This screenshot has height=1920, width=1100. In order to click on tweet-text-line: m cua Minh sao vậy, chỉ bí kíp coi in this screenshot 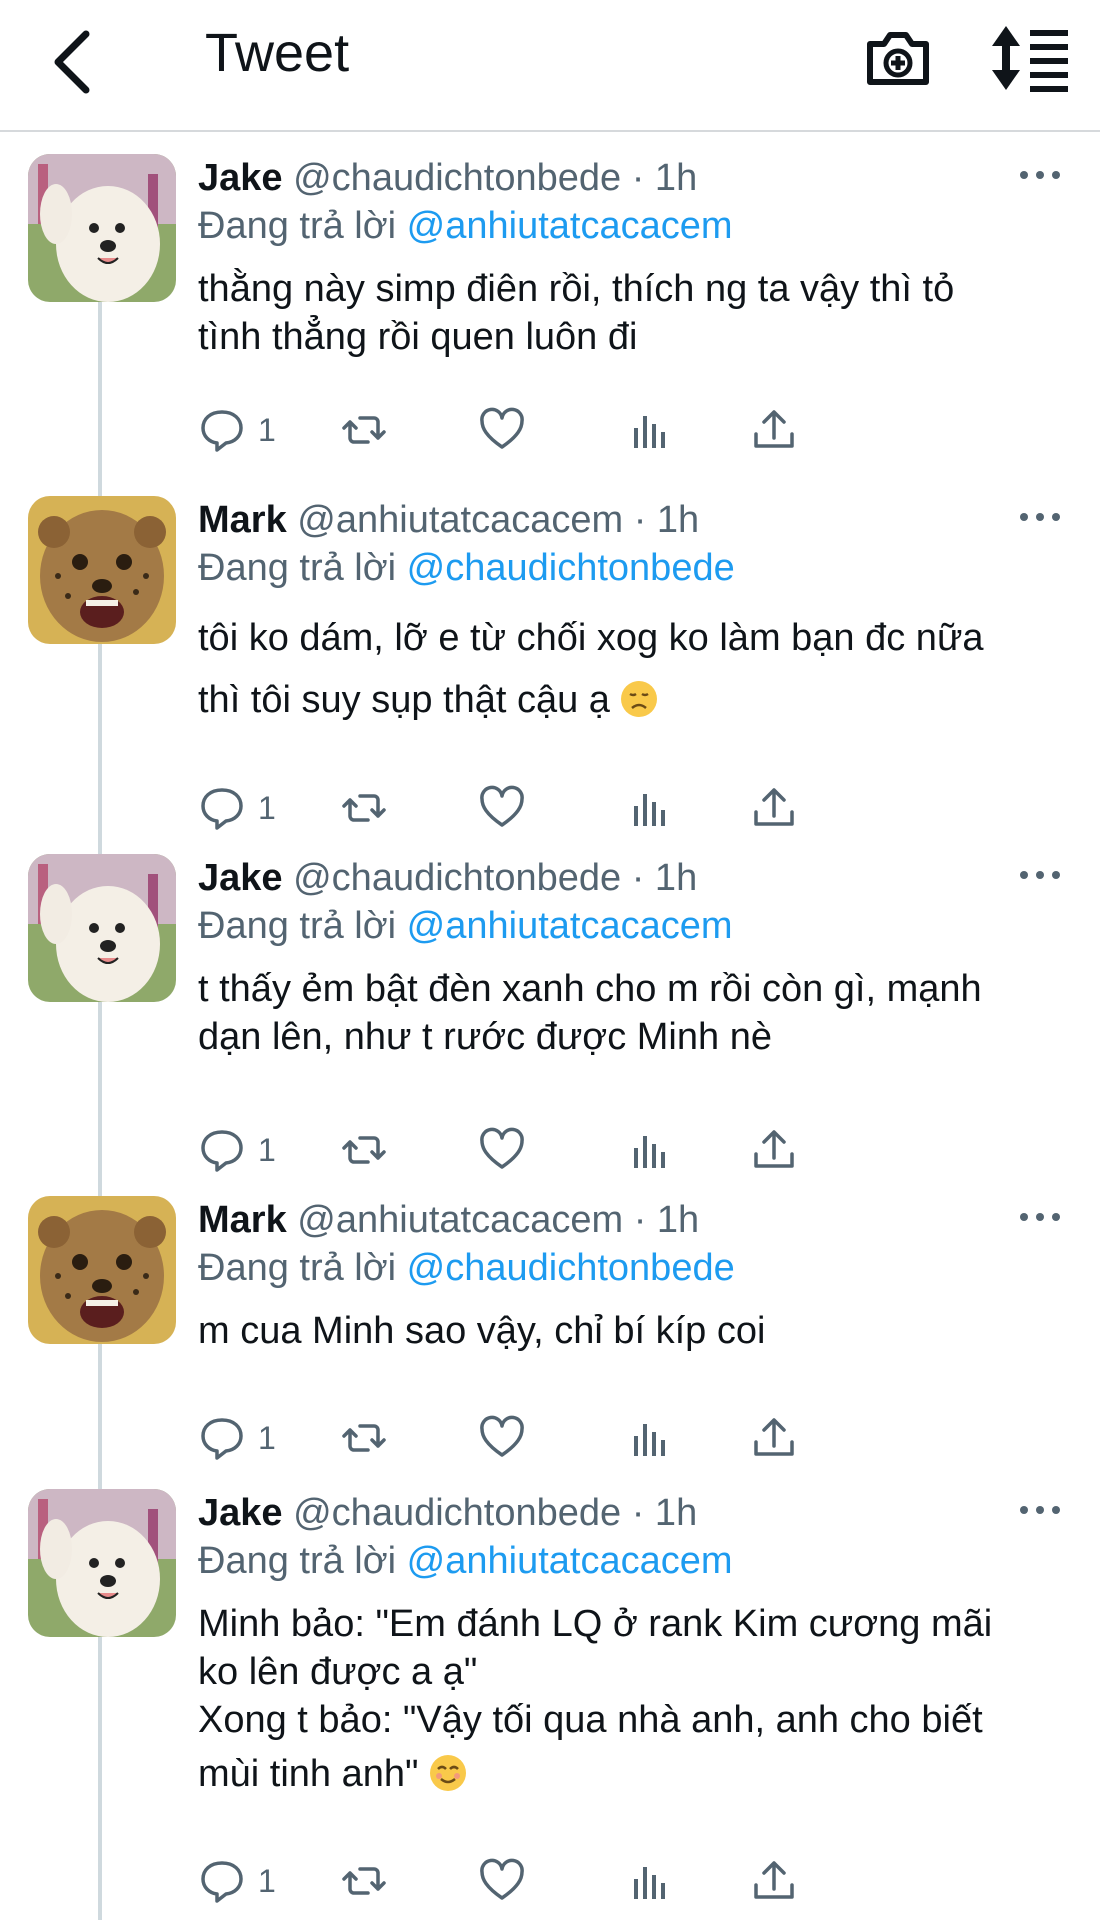, I will do `click(638, 1331)`.